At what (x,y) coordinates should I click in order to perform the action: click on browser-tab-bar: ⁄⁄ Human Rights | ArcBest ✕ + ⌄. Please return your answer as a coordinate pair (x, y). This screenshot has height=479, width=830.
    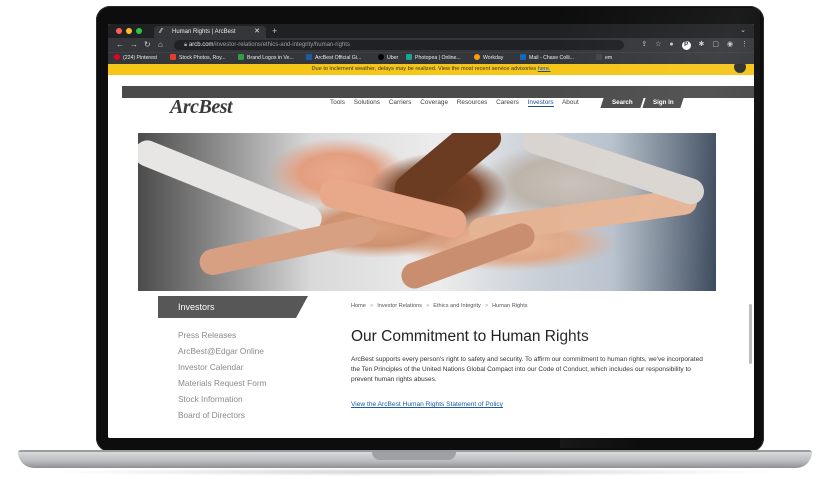
    Looking at the image, I should click on (431, 31).